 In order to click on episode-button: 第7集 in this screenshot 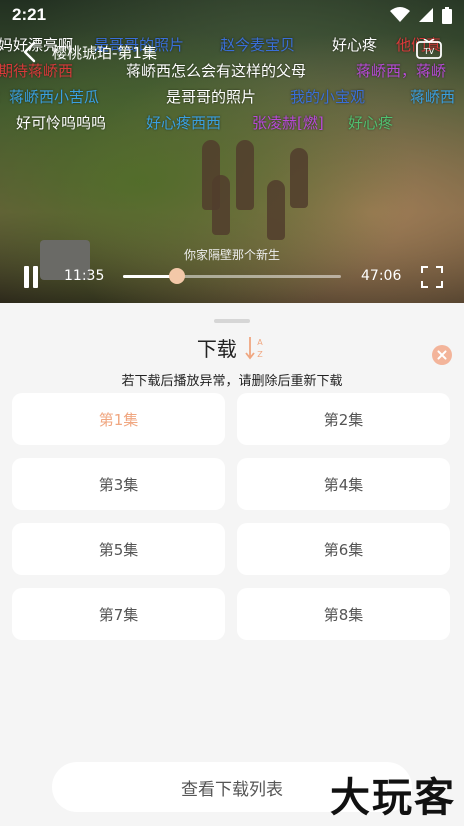, I will do `click(118, 614)`.